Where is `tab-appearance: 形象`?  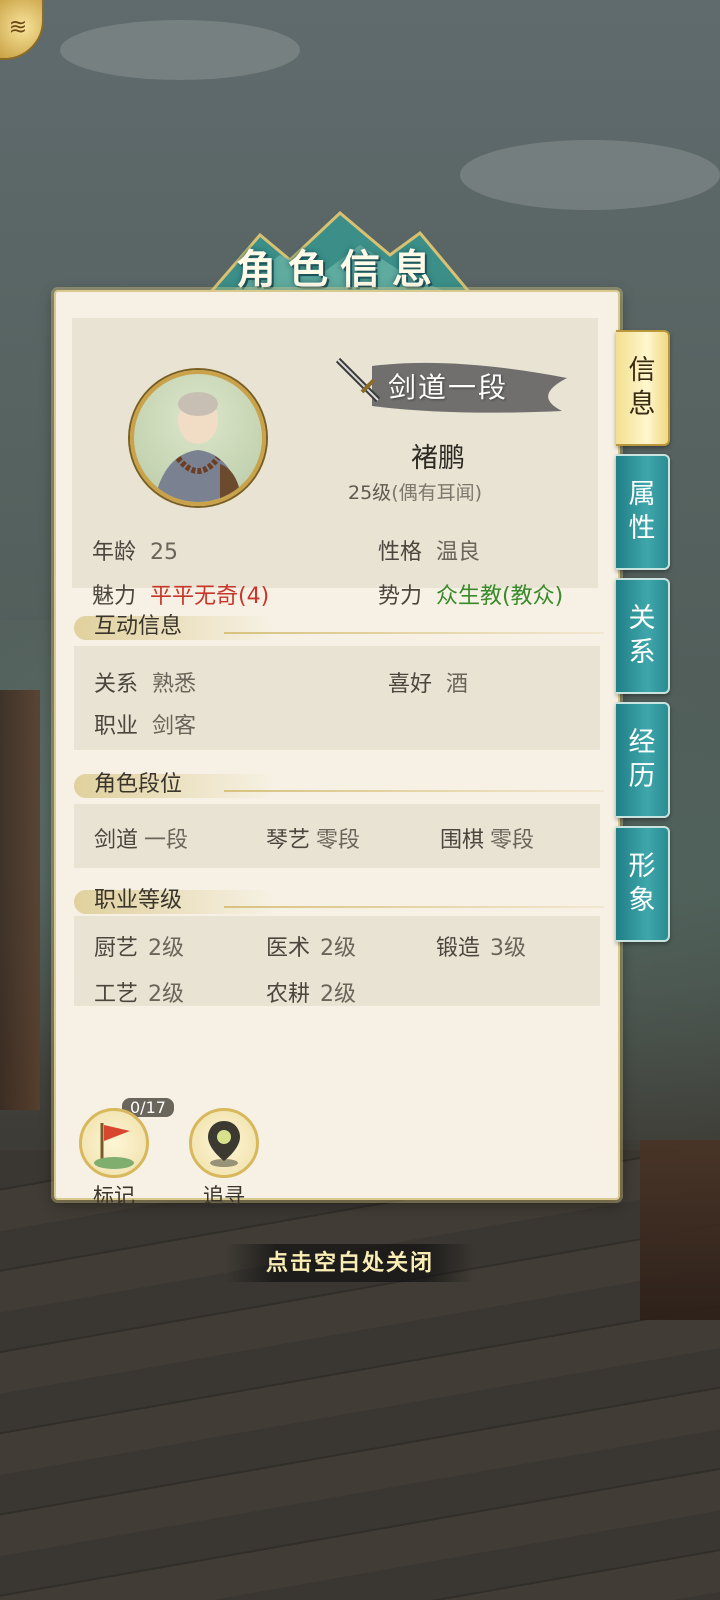
tab-appearance: 形象 is located at coordinates (643, 884).